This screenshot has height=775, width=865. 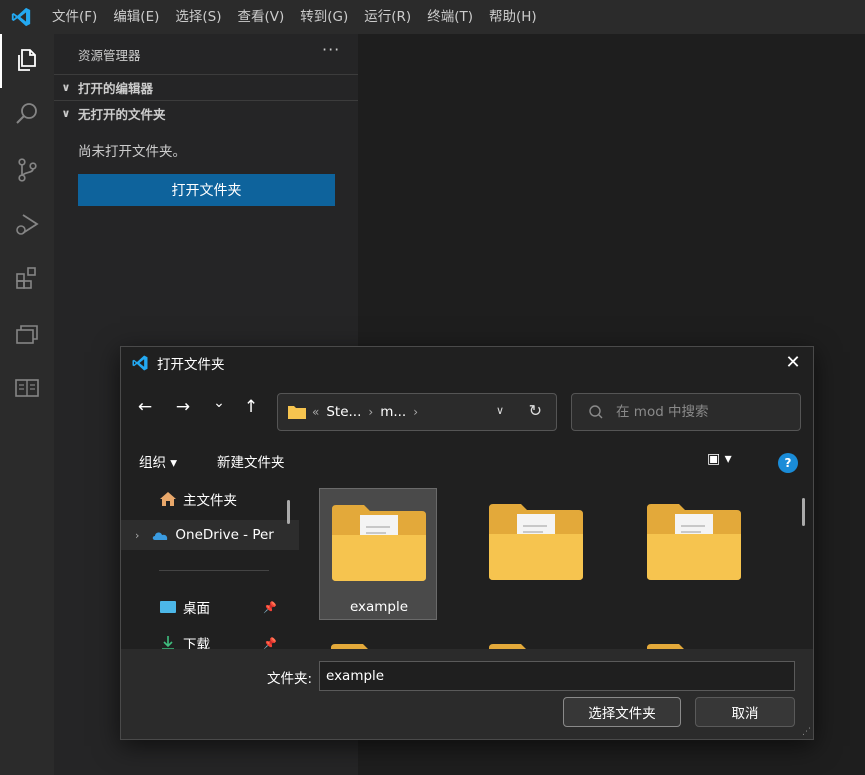 What do you see at coordinates (467, 363) in the screenshot?
I see `dialog-titlebar: 打开文件夹 ✕` at bounding box center [467, 363].